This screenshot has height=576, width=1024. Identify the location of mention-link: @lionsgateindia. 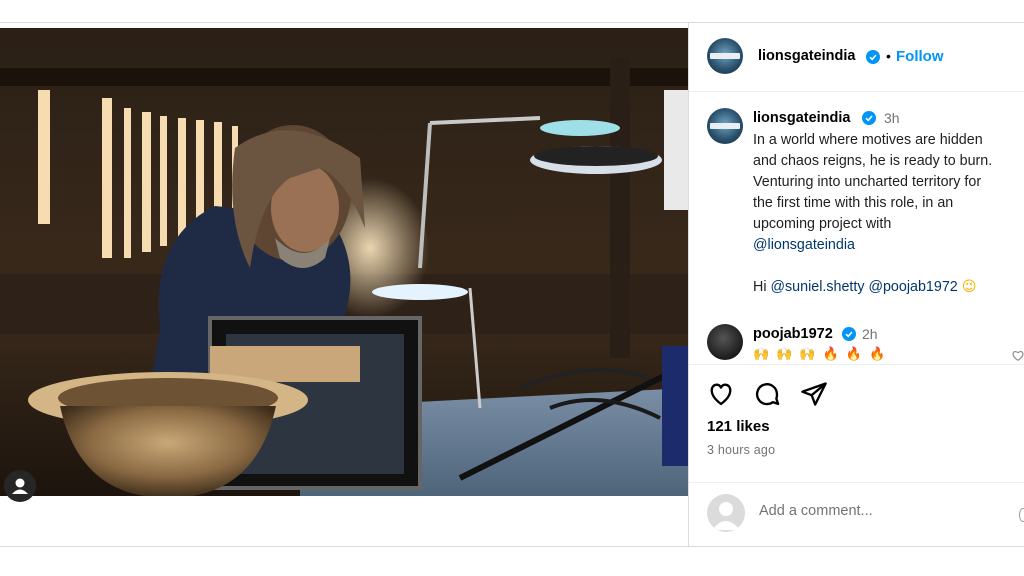
(888, 245).